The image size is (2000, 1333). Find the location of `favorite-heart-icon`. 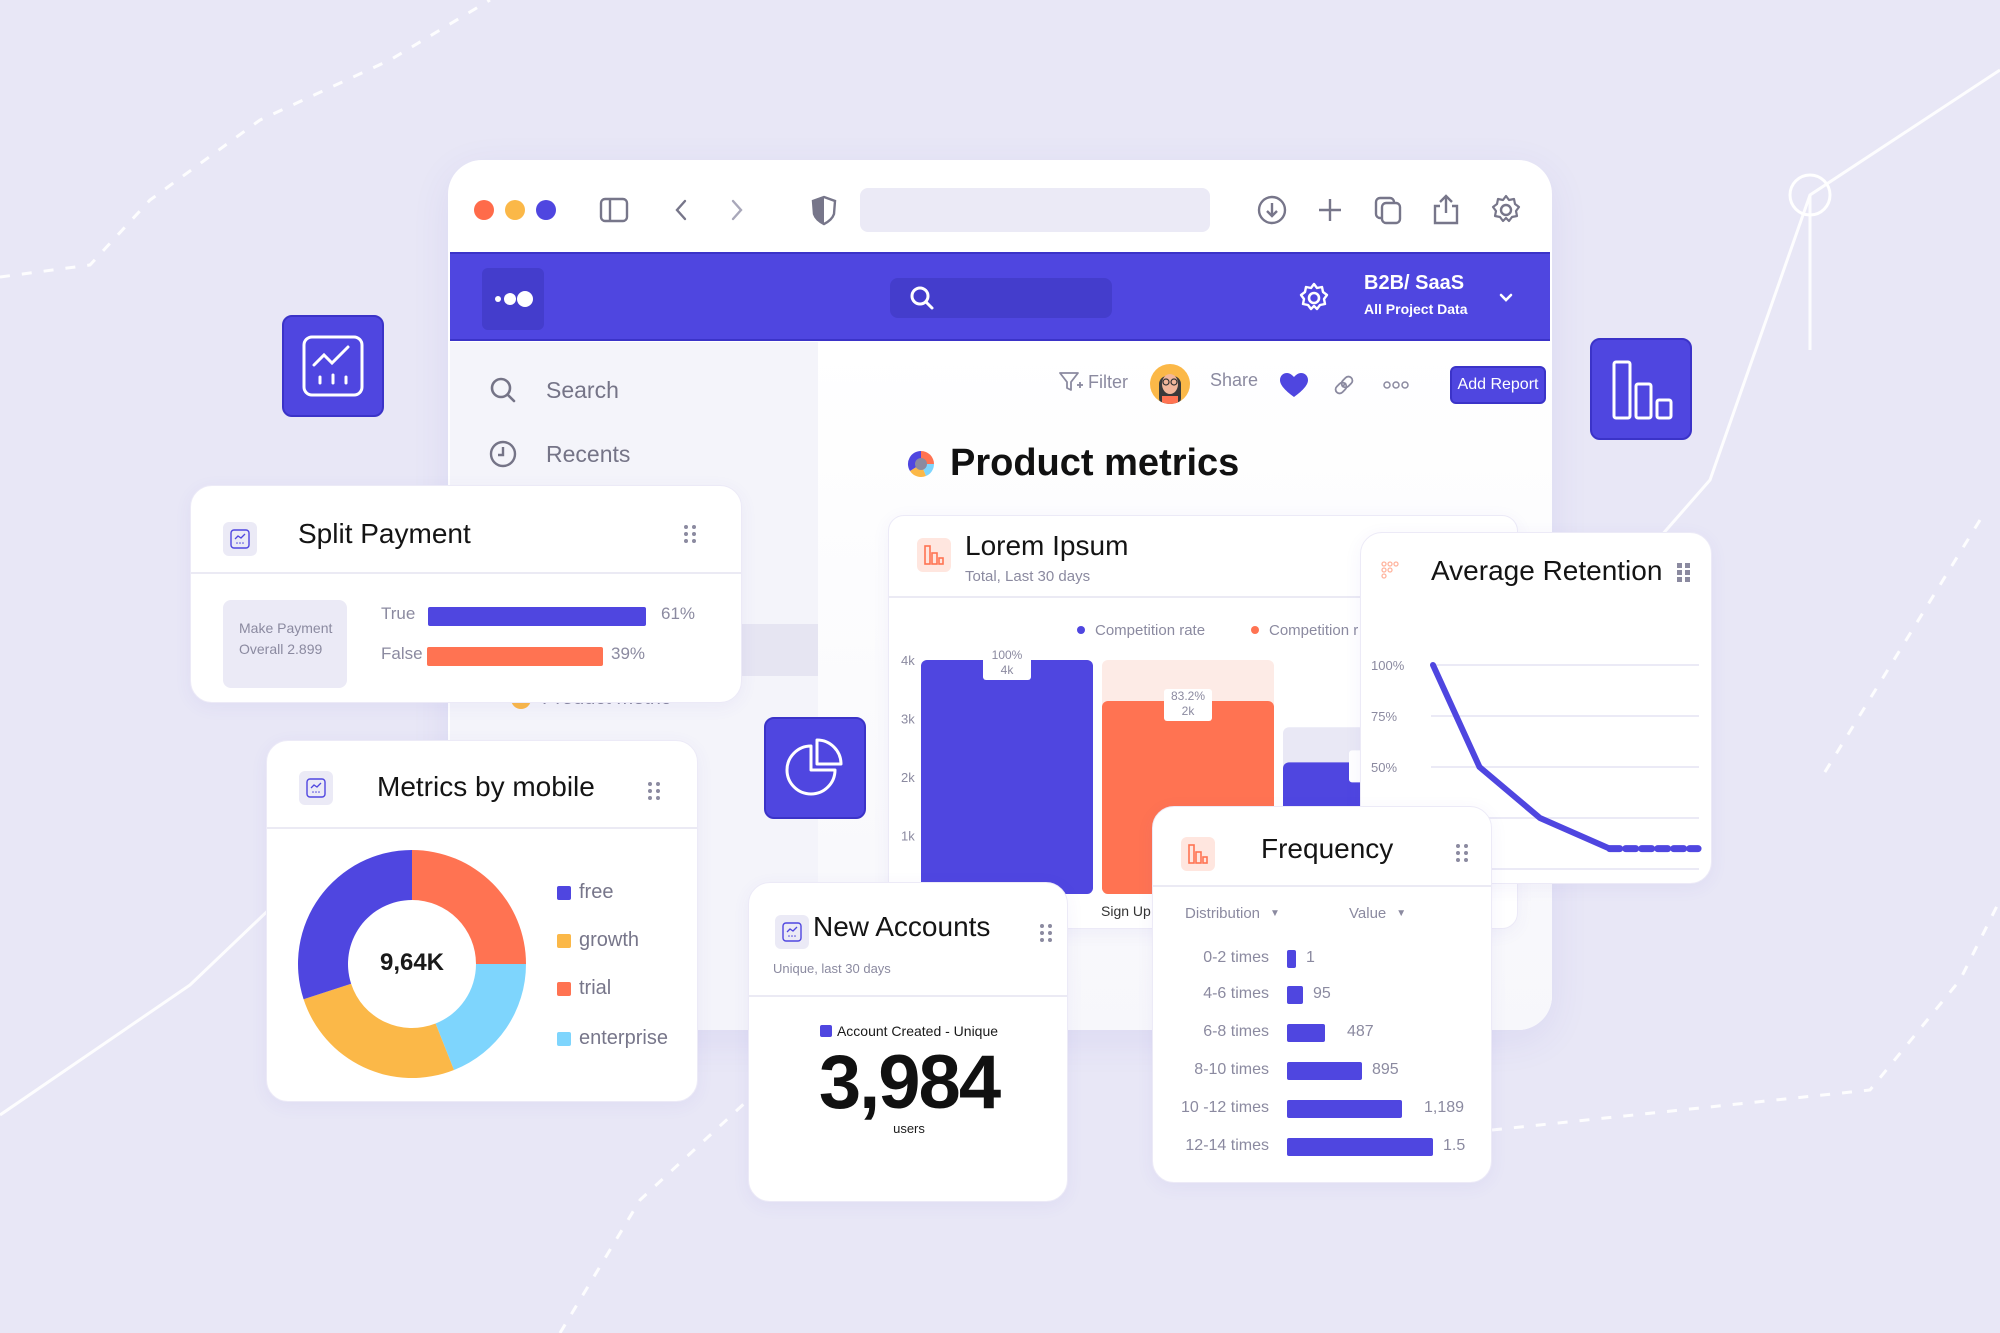

favorite-heart-icon is located at coordinates (1294, 385).